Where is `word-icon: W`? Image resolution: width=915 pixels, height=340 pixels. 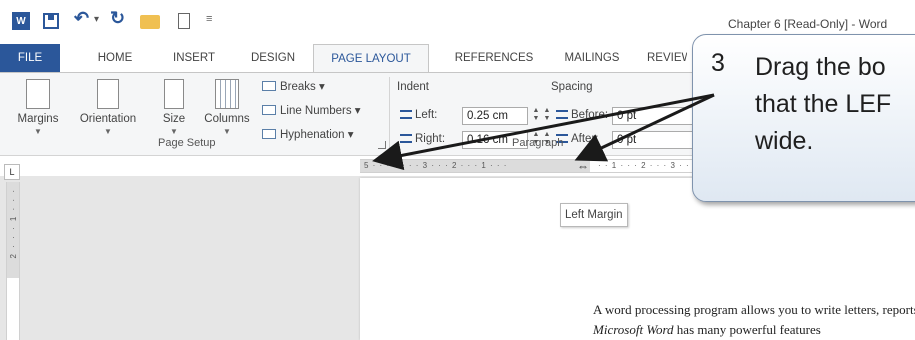
word-icon: W is located at coordinates (21, 21).